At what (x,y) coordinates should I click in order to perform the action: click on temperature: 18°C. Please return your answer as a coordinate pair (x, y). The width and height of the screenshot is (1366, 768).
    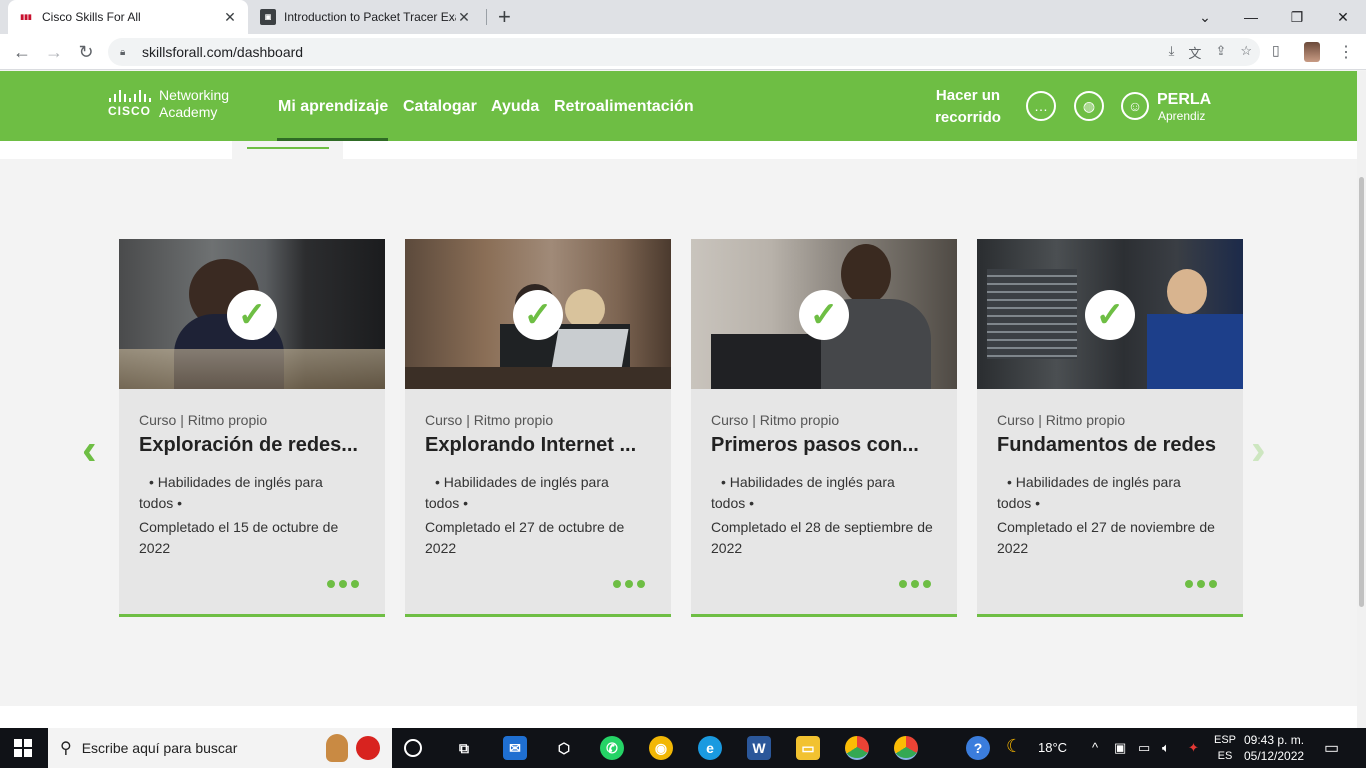
    Looking at the image, I should click on (1052, 747).